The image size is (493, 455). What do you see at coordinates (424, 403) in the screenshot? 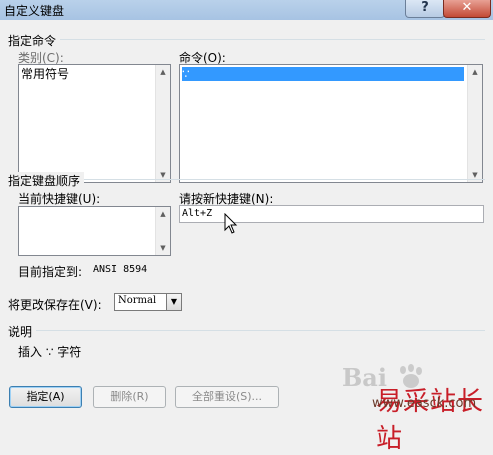
I see `site-url-watermark: www.easck.com` at bounding box center [424, 403].